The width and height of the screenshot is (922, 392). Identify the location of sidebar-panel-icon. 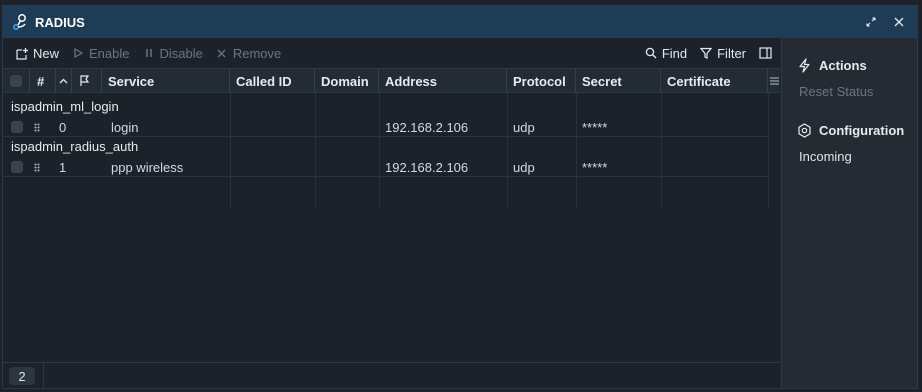
(765, 53).